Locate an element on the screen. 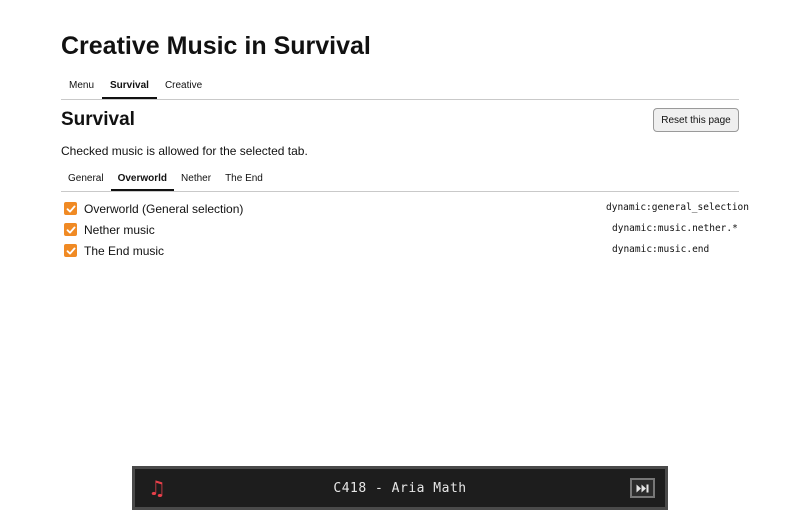 Image resolution: width=800 pixels, height=525 pixels. music-item-label: Overworld (General selection) is located at coordinates (164, 208).